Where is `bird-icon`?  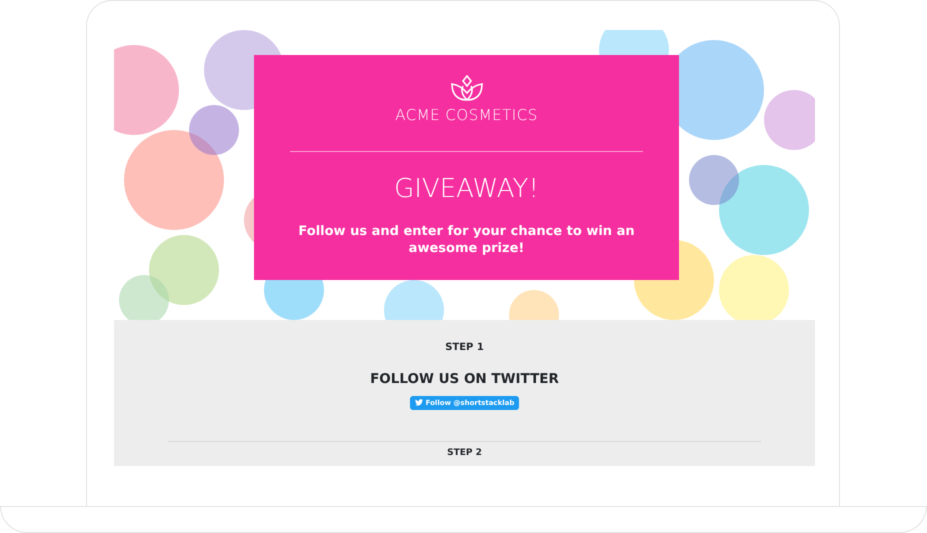 bird-icon is located at coordinates (418, 402).